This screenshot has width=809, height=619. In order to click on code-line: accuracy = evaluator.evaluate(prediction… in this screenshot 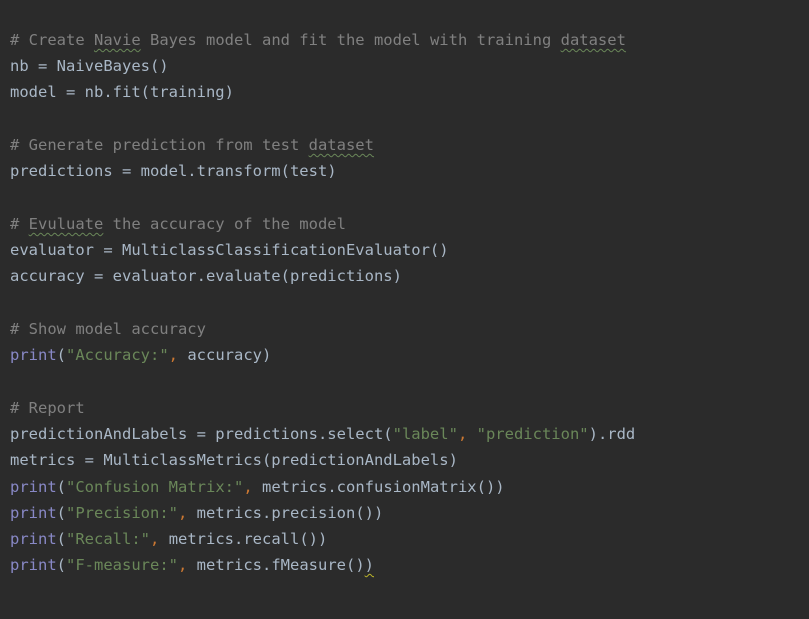, I will do `click(206, 276)`.